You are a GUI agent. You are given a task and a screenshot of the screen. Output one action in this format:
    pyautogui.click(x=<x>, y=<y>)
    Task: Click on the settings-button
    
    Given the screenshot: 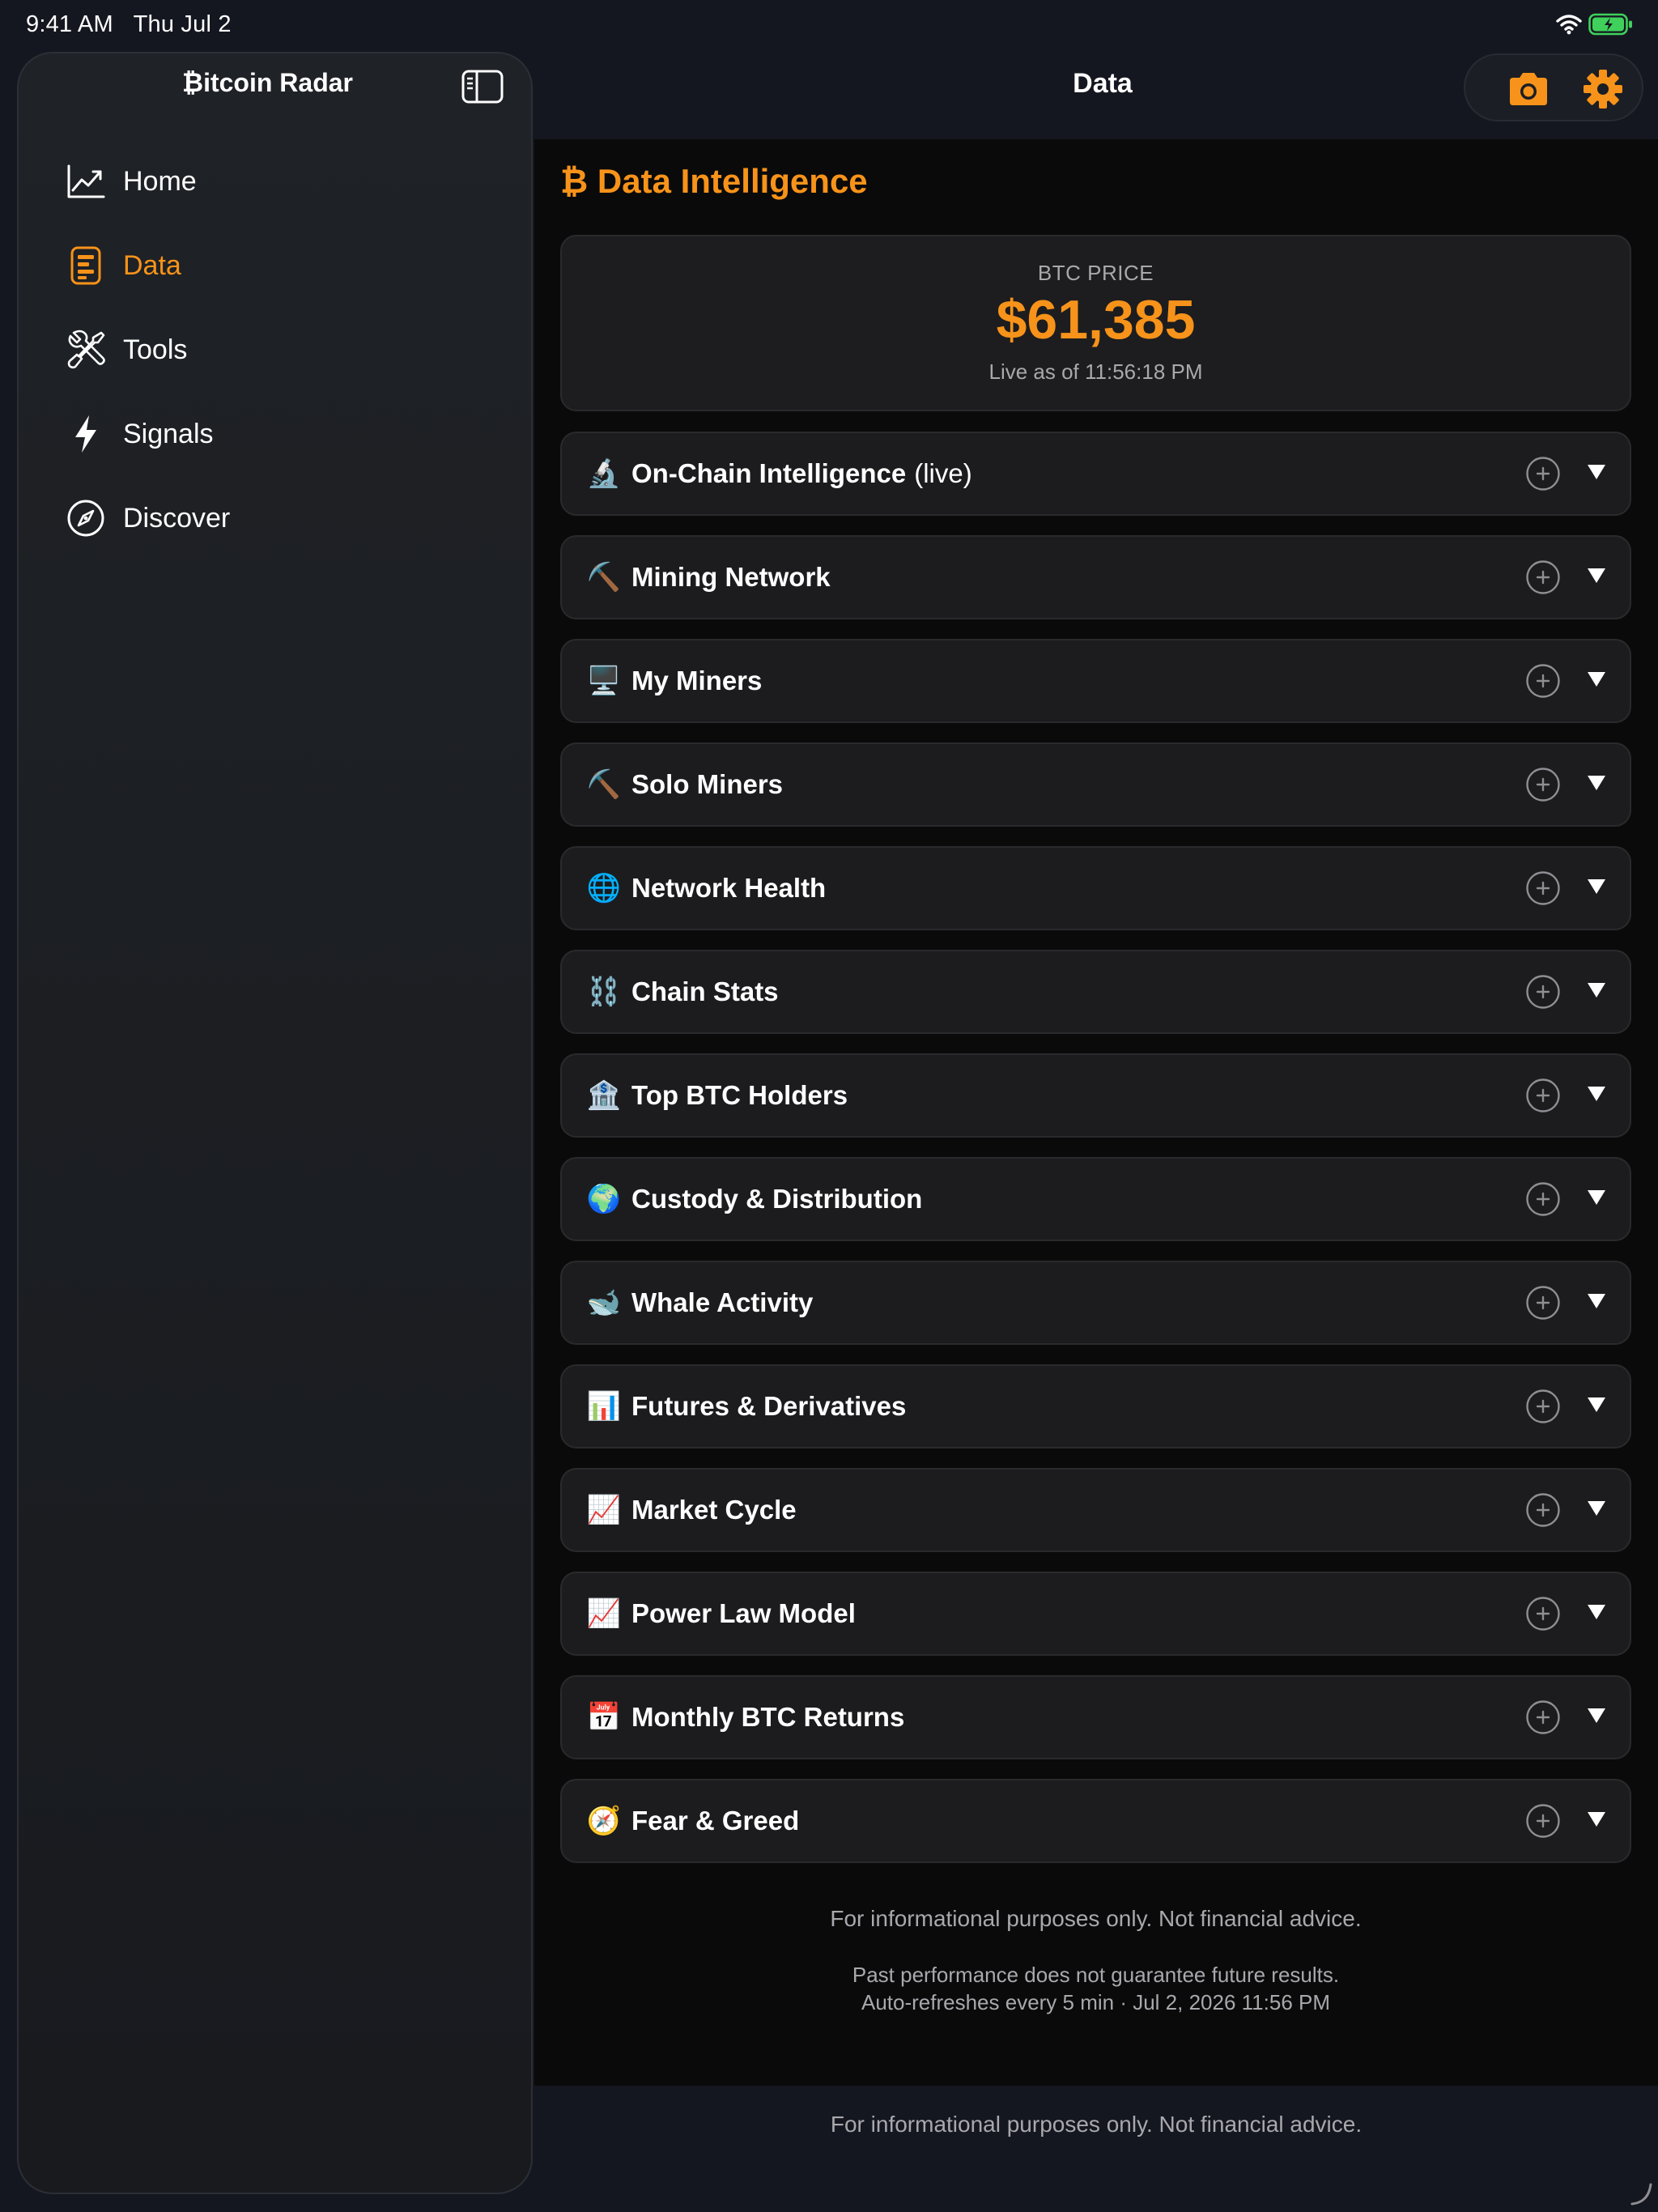 What is the action you would take?
    pyautogui.click(x=1603, y=89)
    